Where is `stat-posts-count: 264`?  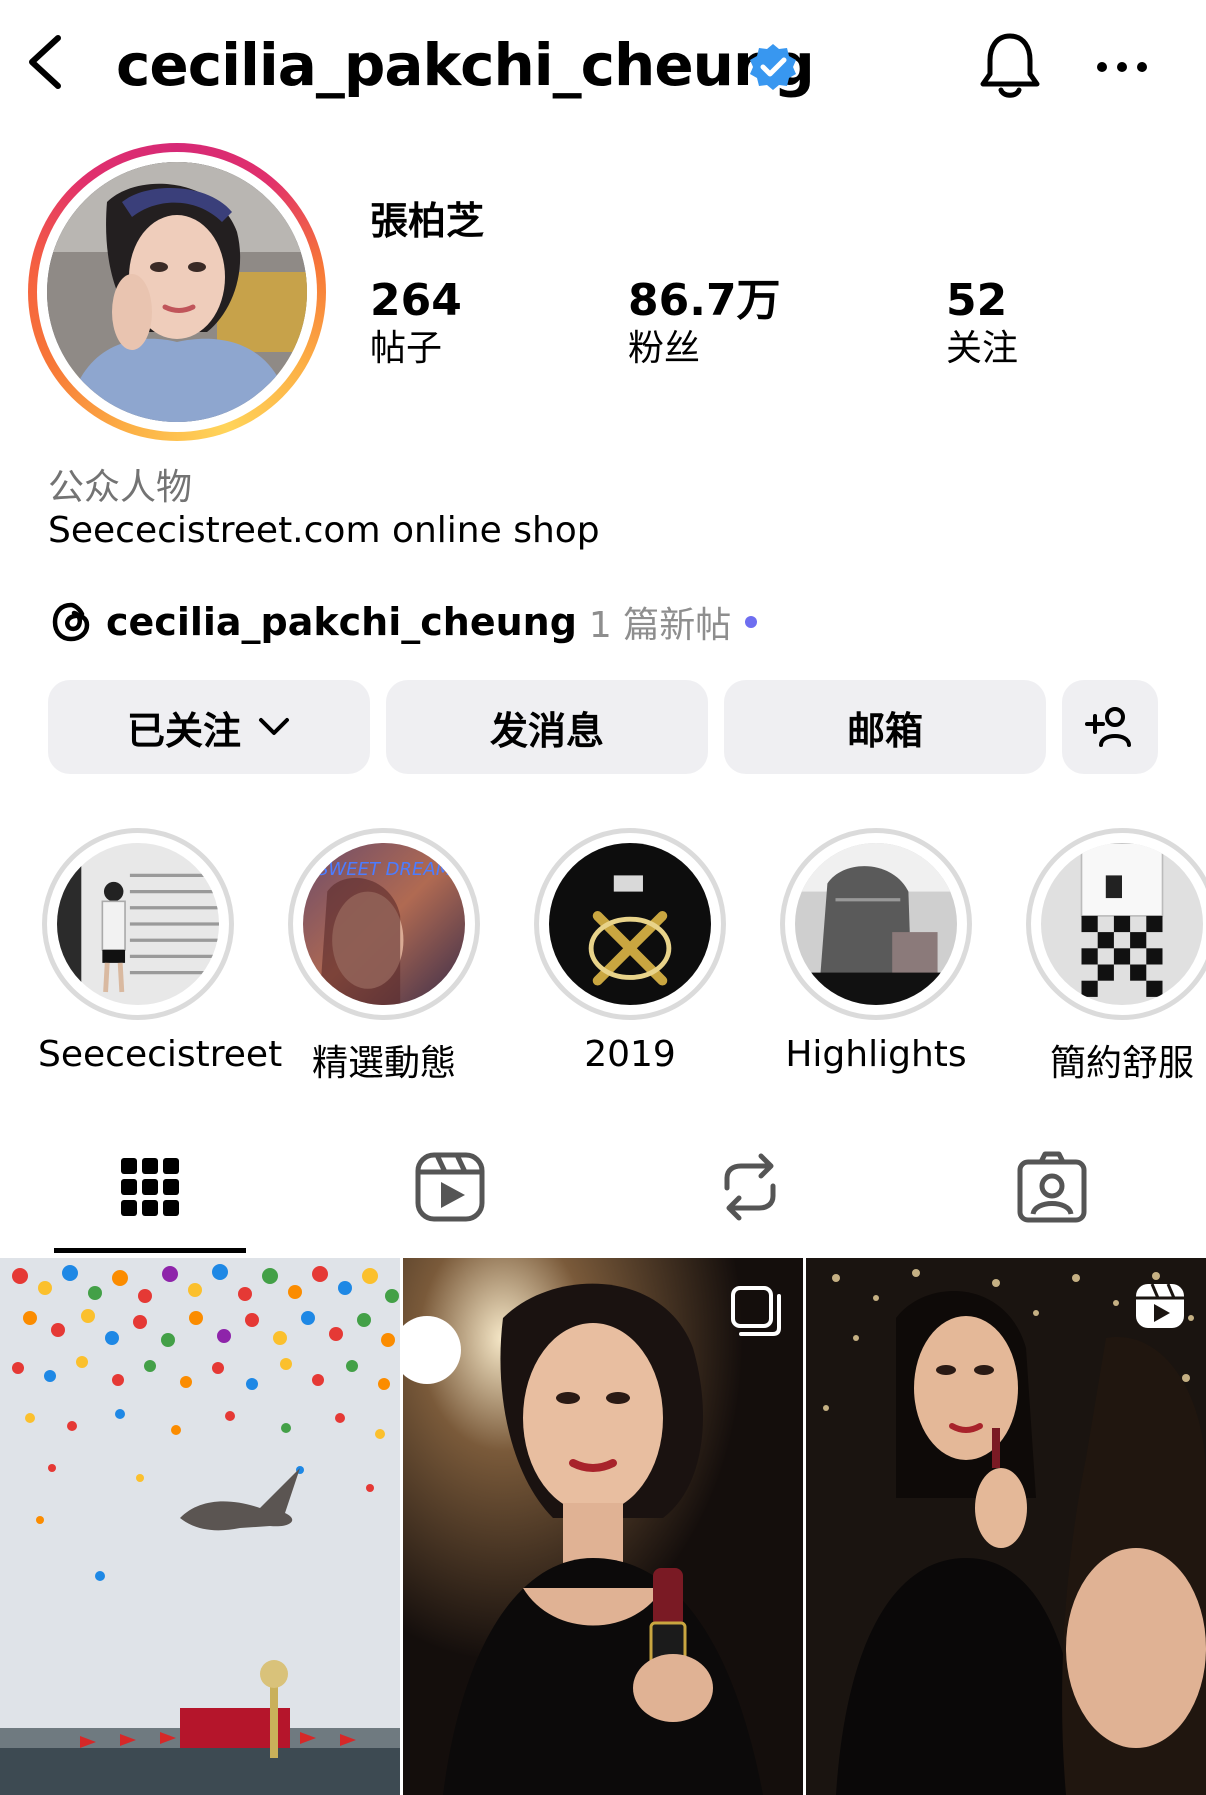 stat-posts-count: 264 is located at coordinates (416, 300).